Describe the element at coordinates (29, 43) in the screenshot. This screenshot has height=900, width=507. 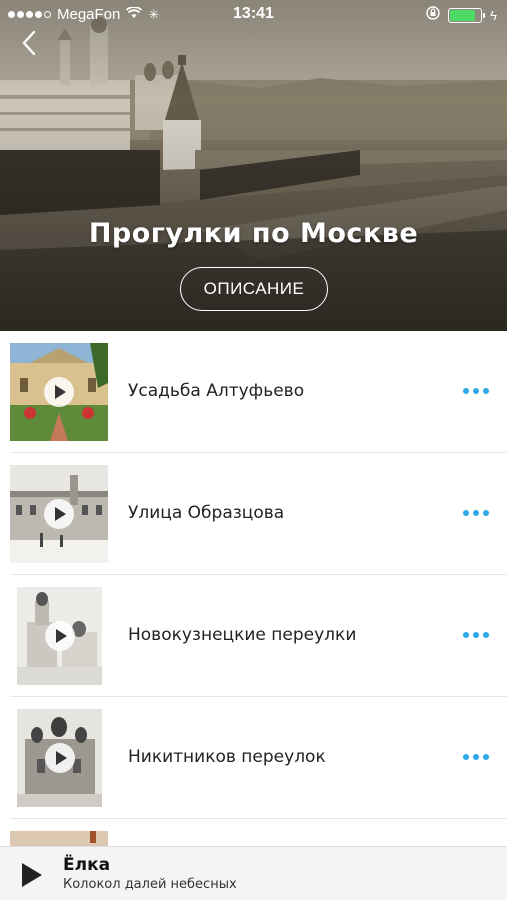
I see `chevron-left-icon` at that location.